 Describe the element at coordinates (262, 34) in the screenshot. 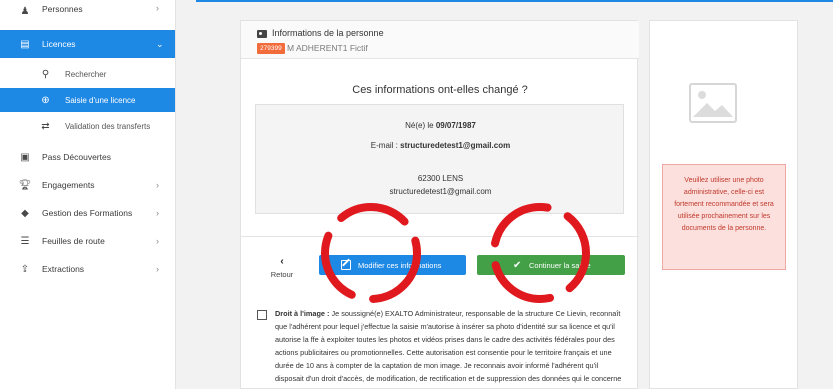

I see `id-card-icon` at that location.